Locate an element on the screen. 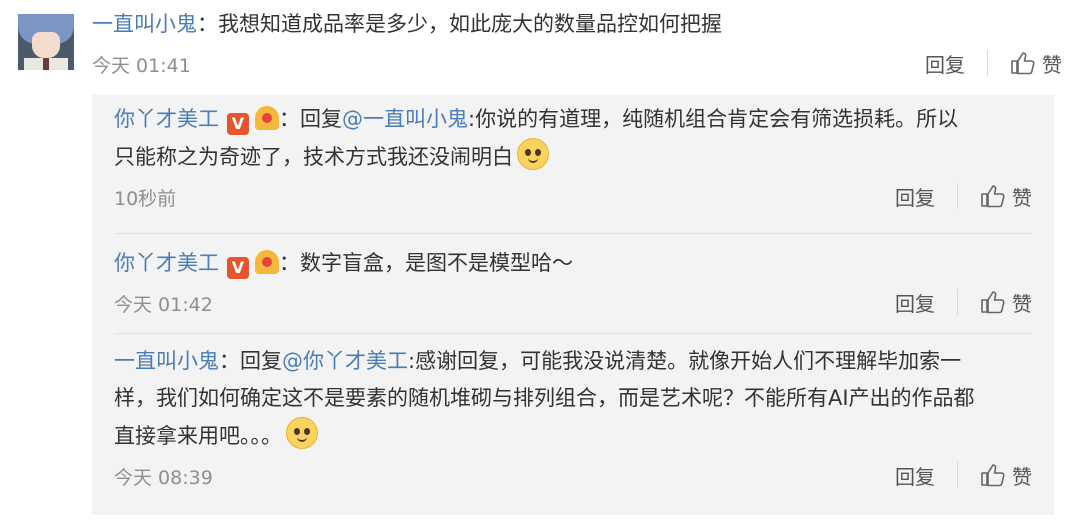 Image resolution: width=1080 pixels, height=528 pixels. reply-body: 你丫才美工 V ：回复@一直叫小鬼:你说的有道理，纯随机组合肯定会有筛选损耗。所以 is located at coordinates (573, 119).